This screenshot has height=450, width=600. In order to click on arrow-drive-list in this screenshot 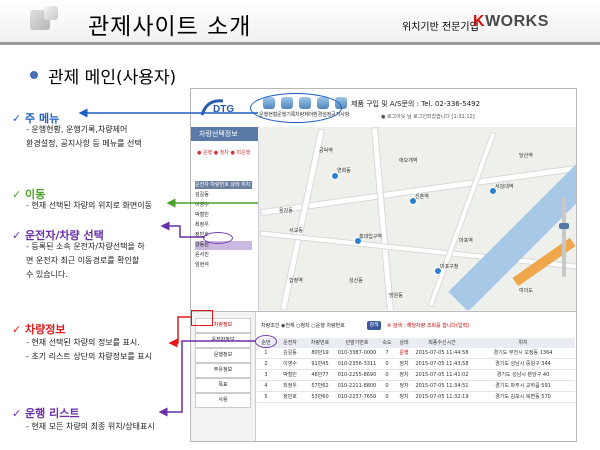, I will do `click(207, 378)`.